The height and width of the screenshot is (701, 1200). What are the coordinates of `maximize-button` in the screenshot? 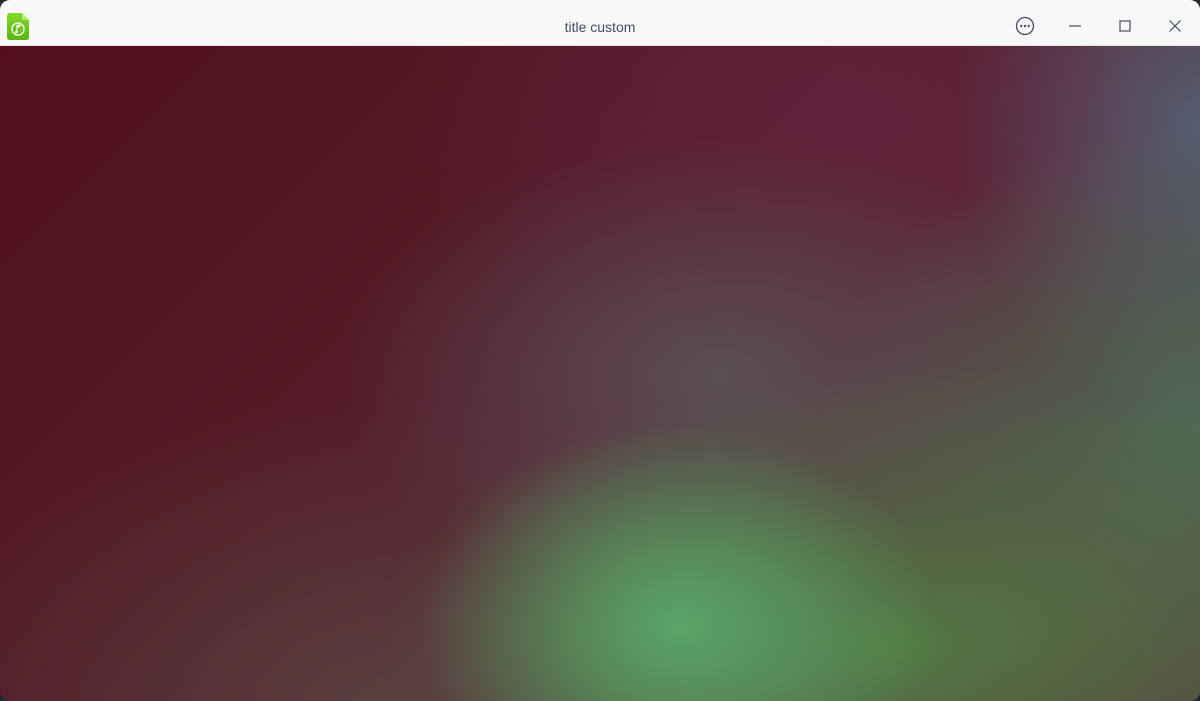 It's located at (1125, 26).